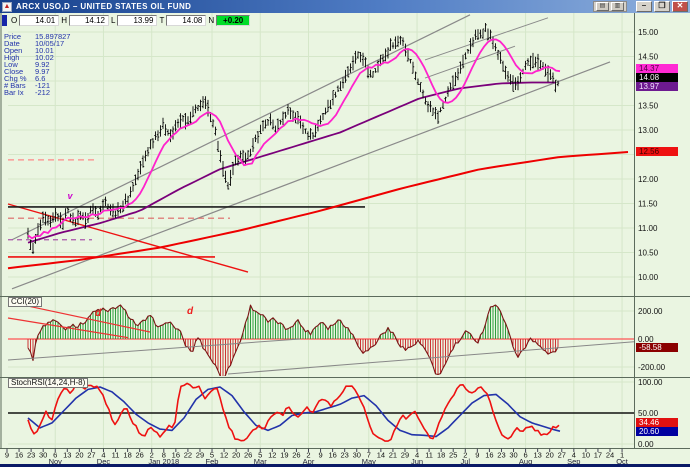  I want to click on svg-text: 19, so click(284, 455).